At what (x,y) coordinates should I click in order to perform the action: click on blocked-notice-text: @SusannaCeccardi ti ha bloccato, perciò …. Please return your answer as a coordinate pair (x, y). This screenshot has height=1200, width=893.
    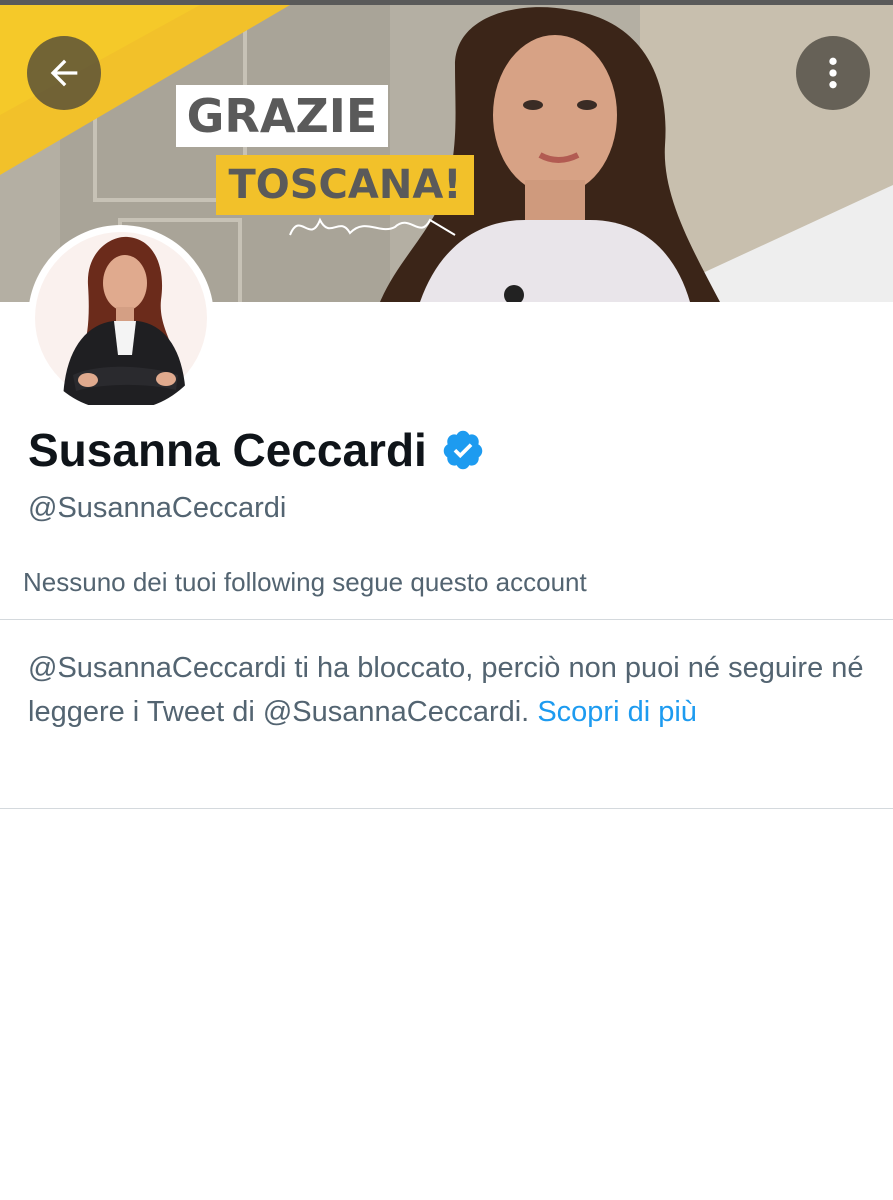
    Looking at the image, I should click on (446, 690).